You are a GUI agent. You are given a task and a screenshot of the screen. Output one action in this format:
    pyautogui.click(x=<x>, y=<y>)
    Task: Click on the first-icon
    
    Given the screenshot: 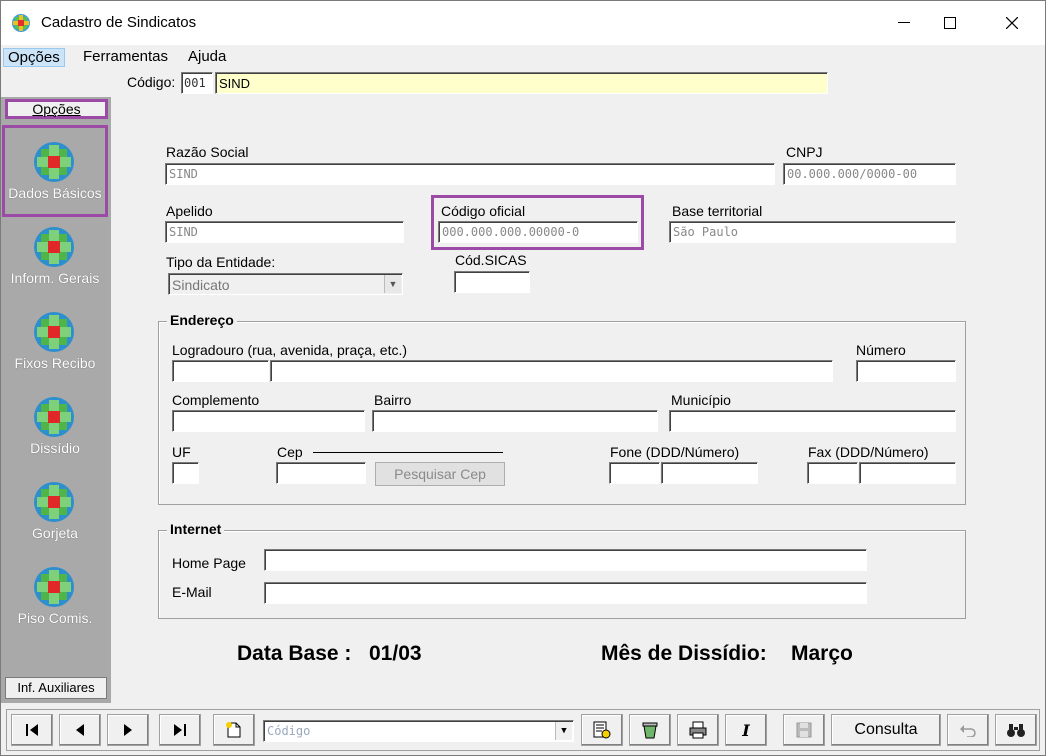 What is the action you would take?
    pyautogui.click(x=32, y=730)
    